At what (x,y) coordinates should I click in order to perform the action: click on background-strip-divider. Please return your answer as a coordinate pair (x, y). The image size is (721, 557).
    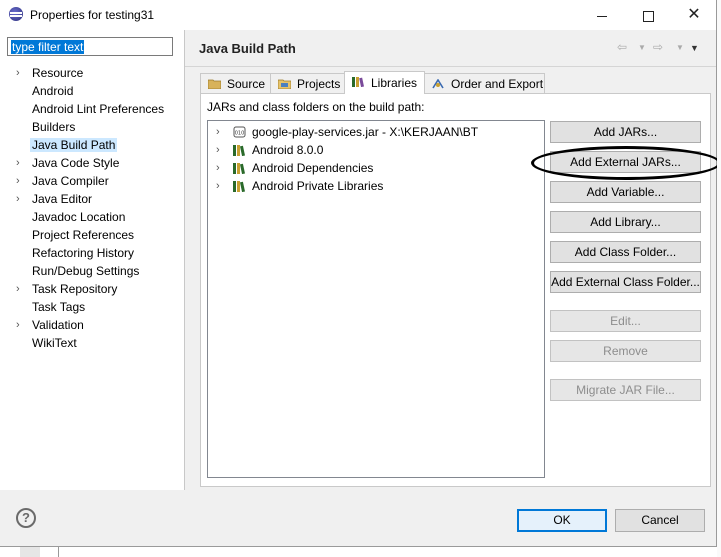
    Looking at the image, I should click on (58, 552).